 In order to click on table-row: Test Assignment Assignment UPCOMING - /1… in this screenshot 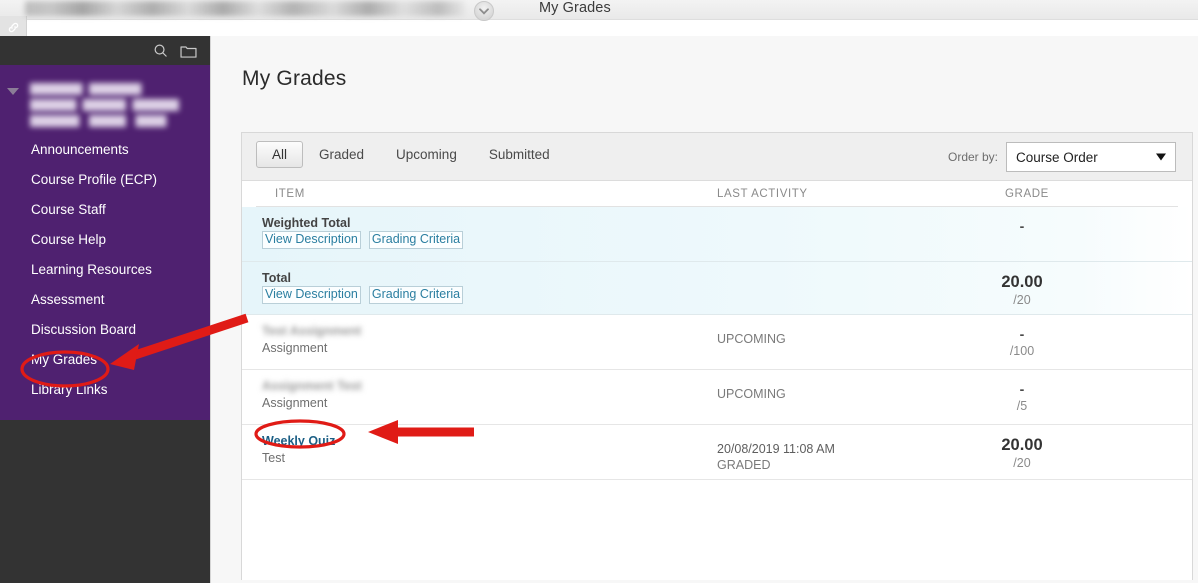, I will do `click(717, 342)`.